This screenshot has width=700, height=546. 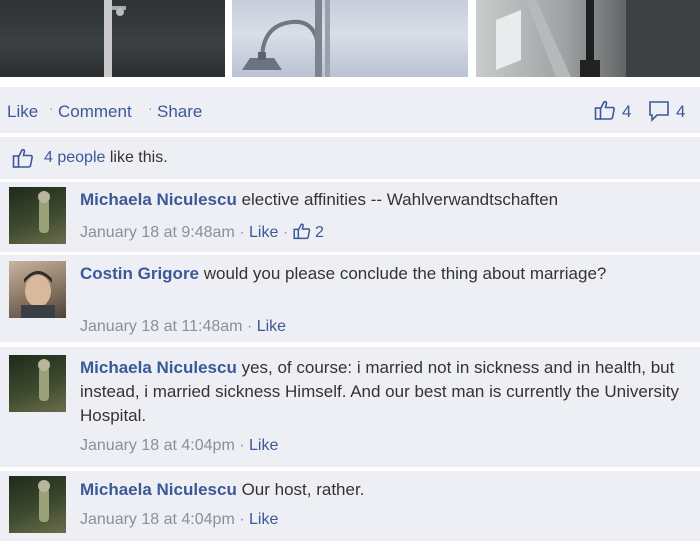 What do you see at coordinates (350, 110) in the screenshot?
I see `post-action-bar: Like · Comment · Share 4 4` at bounding box center [350, 110].